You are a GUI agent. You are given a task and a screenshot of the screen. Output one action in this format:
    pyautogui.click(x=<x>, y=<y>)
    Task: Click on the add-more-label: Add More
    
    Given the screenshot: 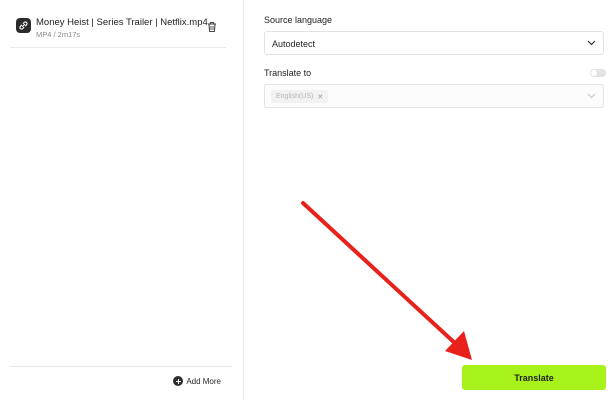 What is the action you would take?
    pyautogui.click(x=203, y=381)
    